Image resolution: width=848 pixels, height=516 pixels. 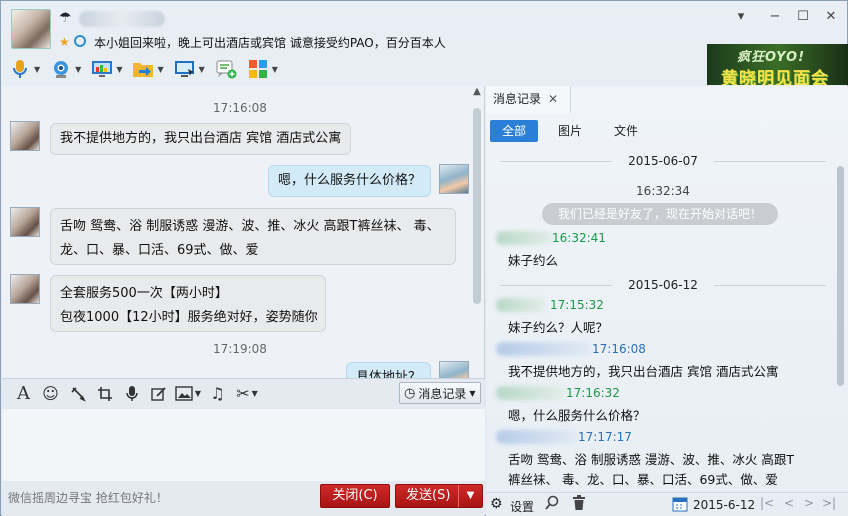 I want to click on add-app-icon, so click(x=226, y=69).